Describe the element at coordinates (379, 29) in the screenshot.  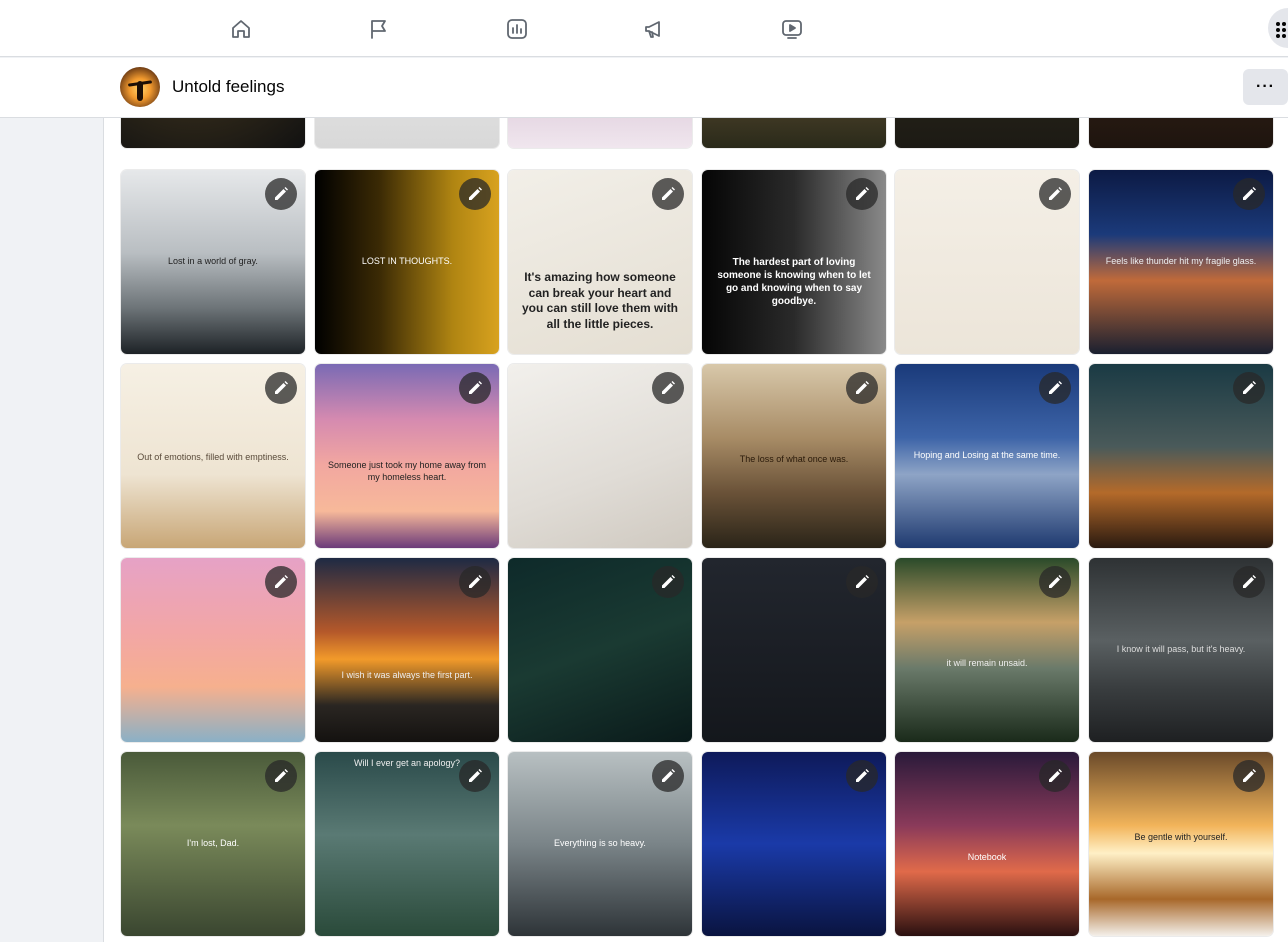
I see `flag-icon` at that location.